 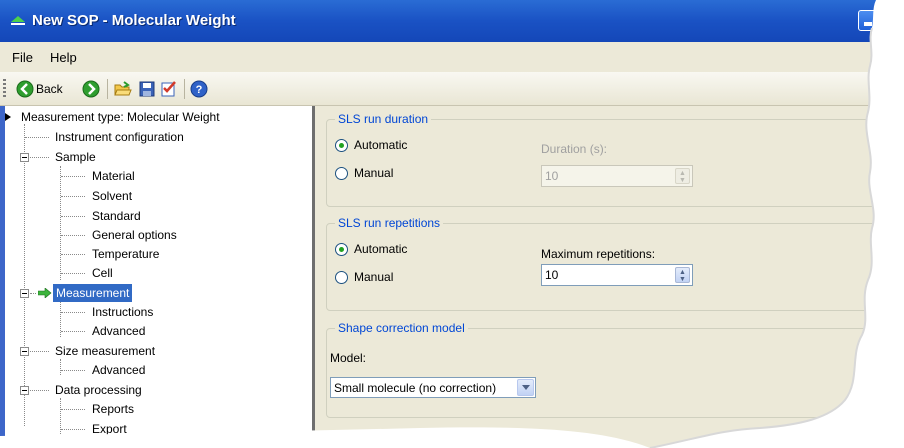 I want to click on tree-item-label: Instructions, so click(x=123, y=312).